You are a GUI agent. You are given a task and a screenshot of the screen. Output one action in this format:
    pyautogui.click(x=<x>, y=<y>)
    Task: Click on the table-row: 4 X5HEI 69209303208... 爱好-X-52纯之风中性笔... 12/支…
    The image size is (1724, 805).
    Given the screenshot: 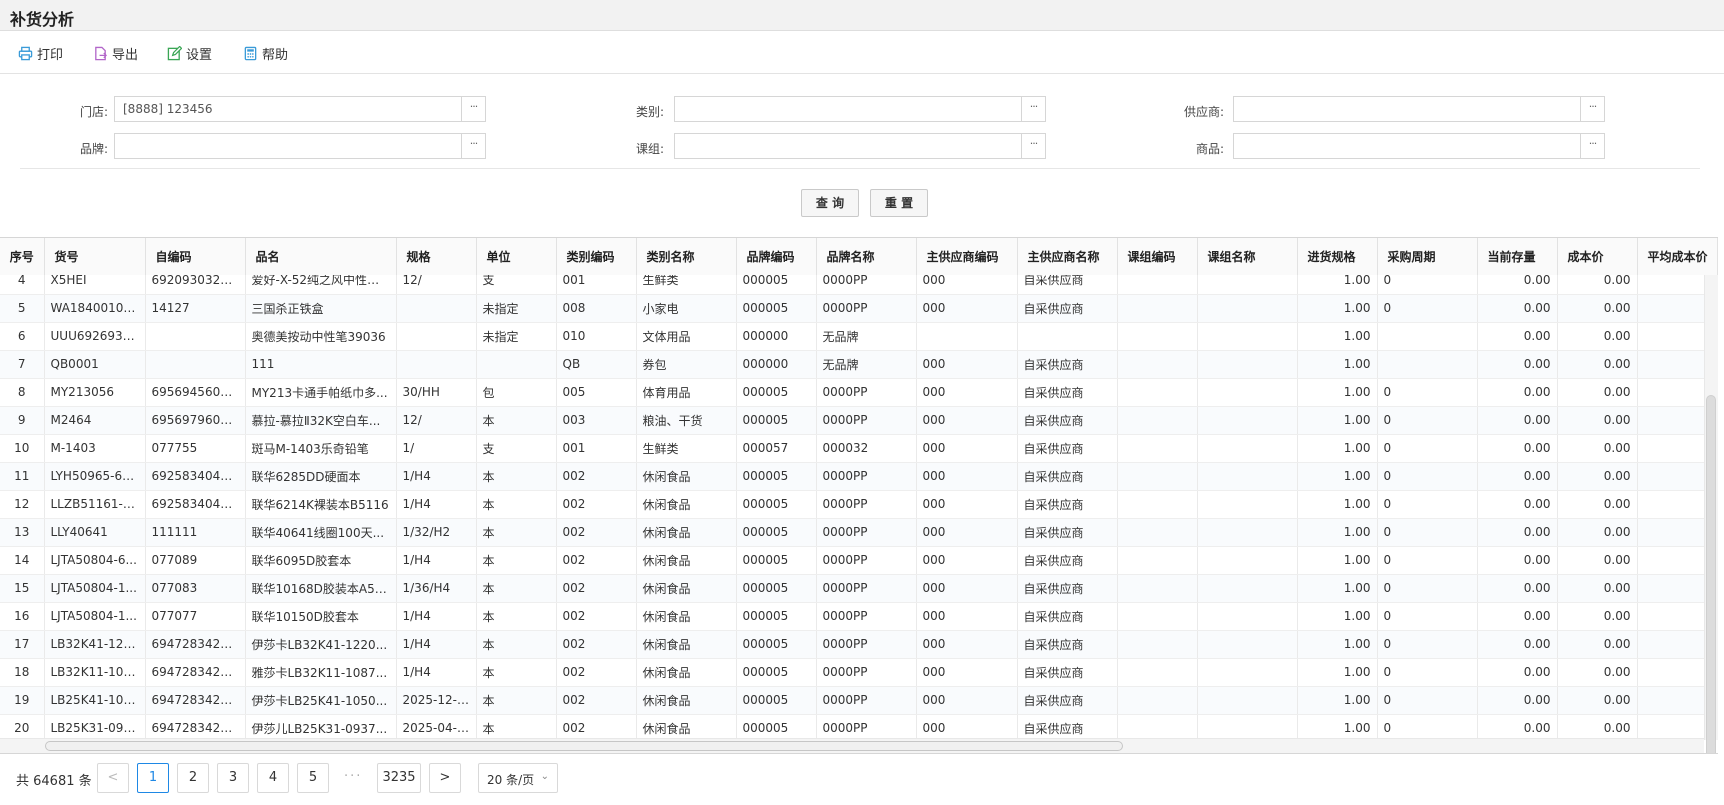 What is the action you would take?
    pyautogui.click(x=852, y=285)
    